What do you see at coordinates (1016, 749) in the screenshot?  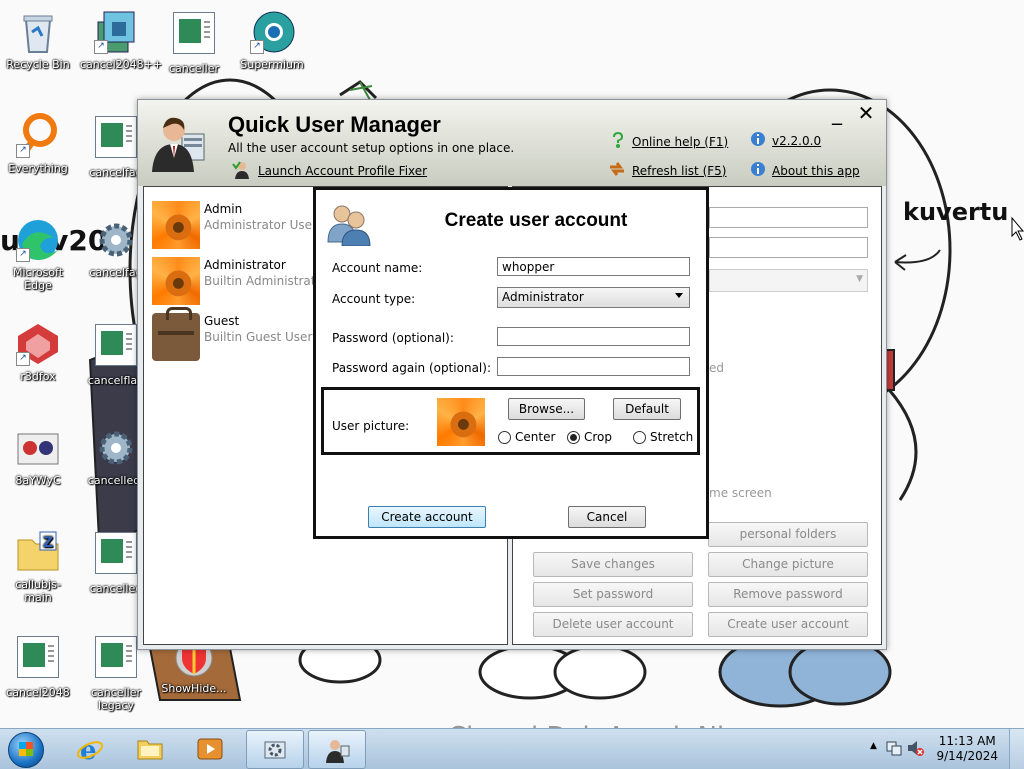 I see `show-desktop-button` at bounding box center [1016, 749].